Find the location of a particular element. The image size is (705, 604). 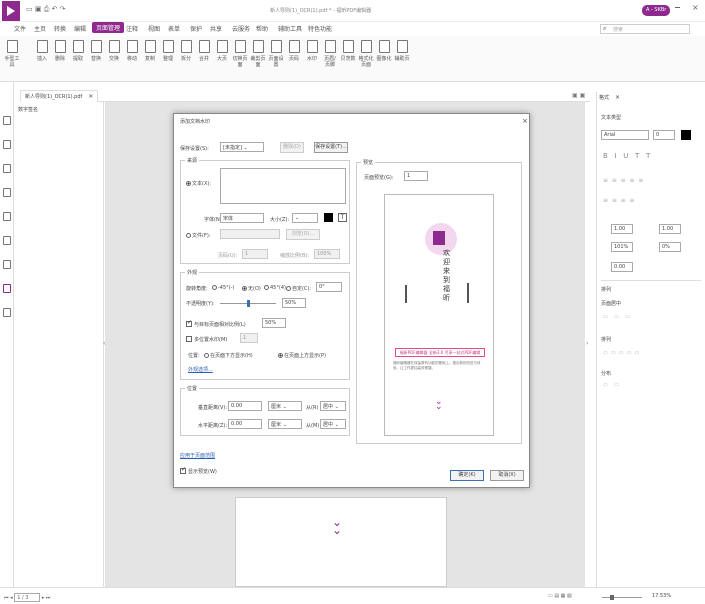

vertical-align-select: 居中 ⌄ is located at coordinates (333, 406).